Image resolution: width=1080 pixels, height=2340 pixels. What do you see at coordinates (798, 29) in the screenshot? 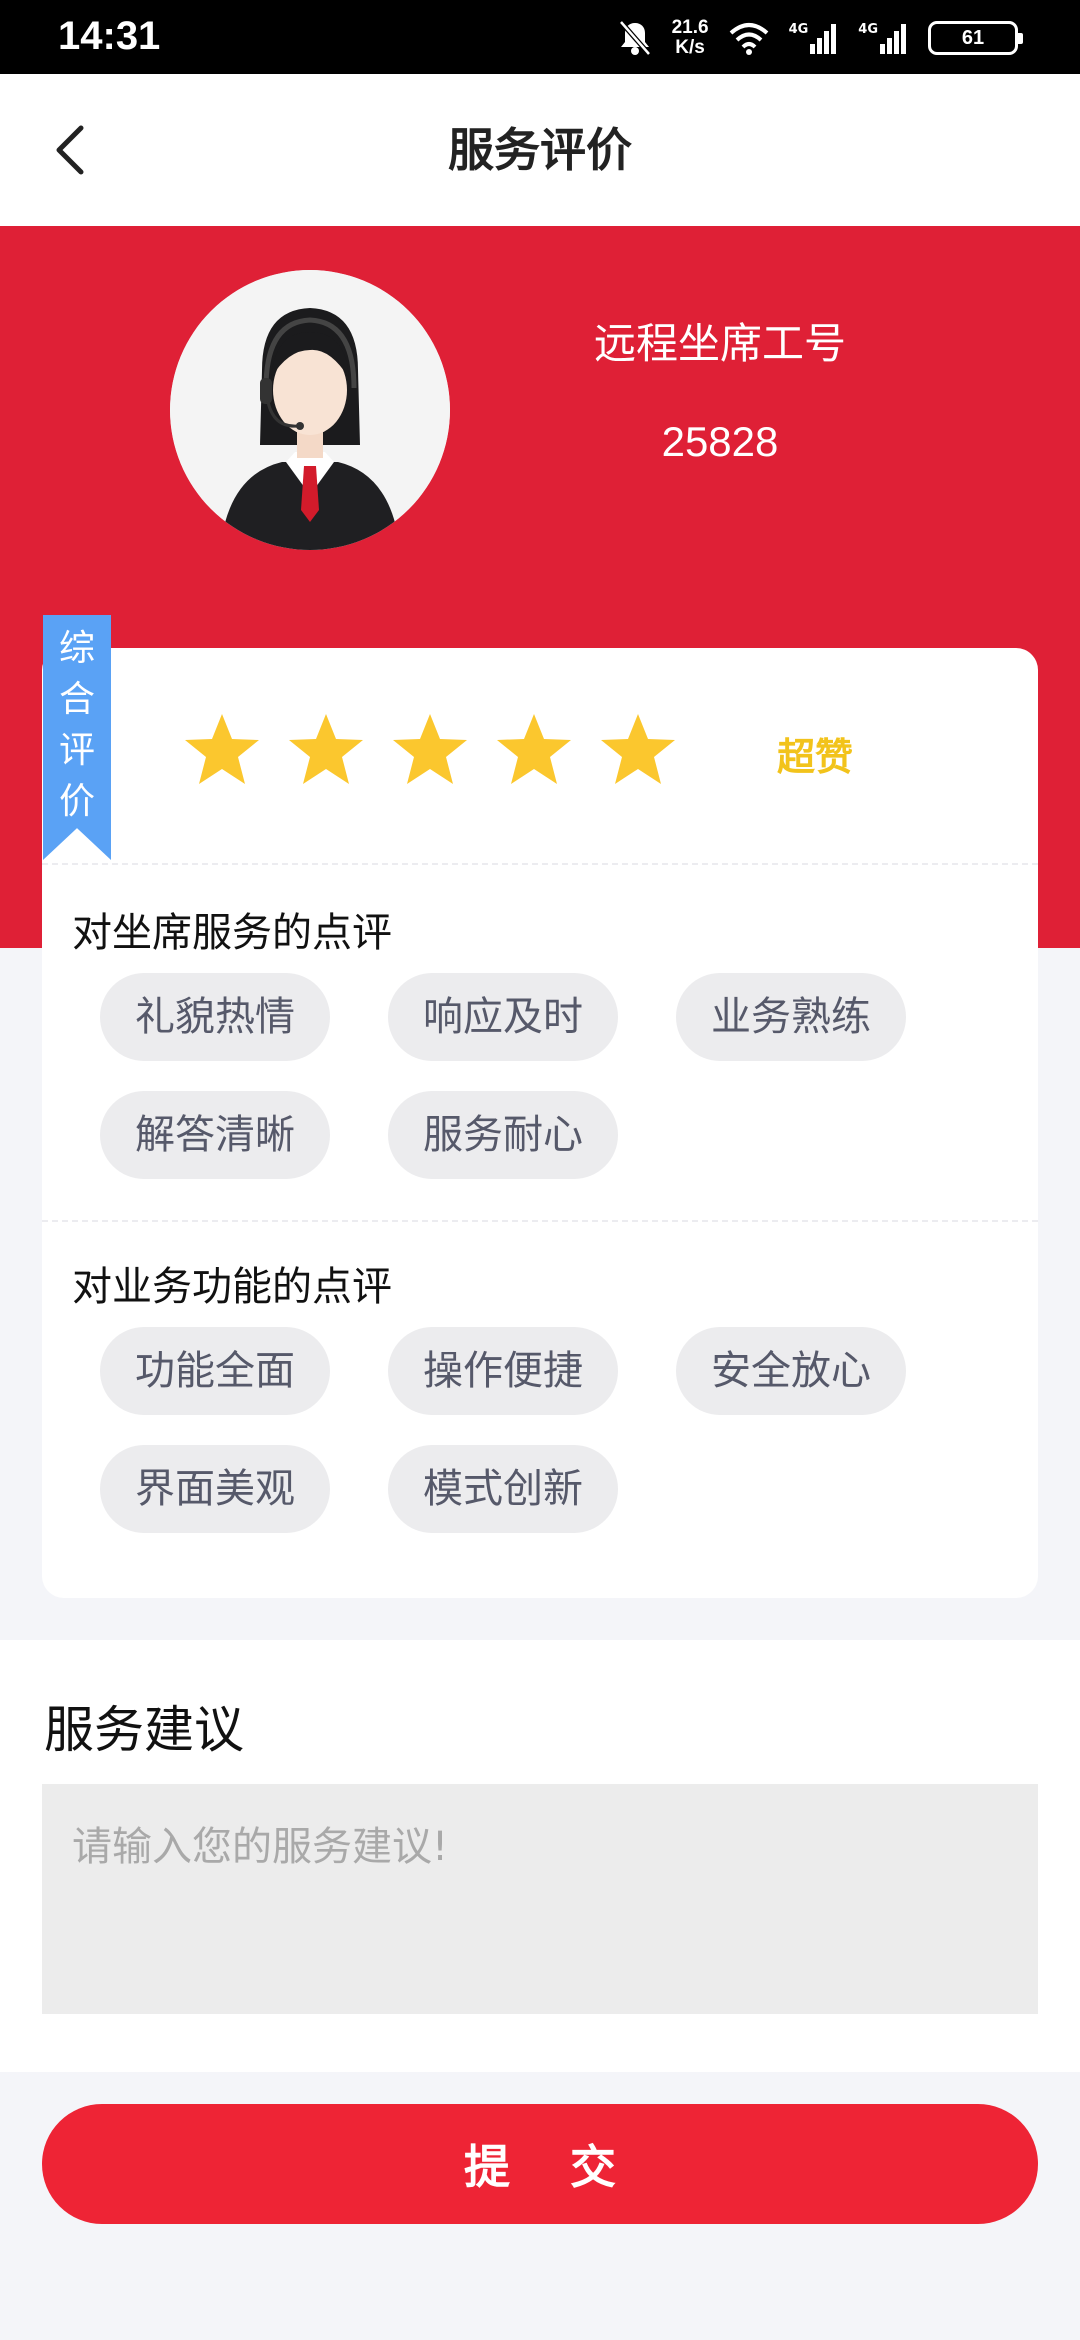
I see `signal-1-label: 4G` at bounding box center [798, 29].